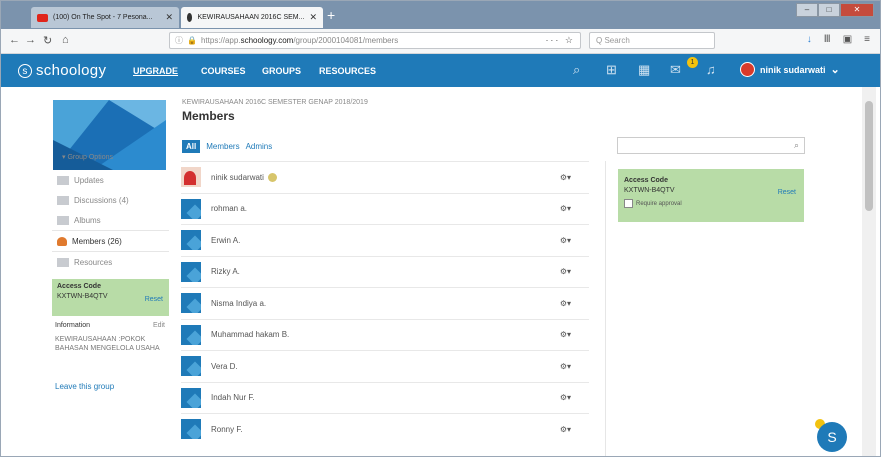  I want to click on sidebar-item-albums: Albums, so click(110, 220).